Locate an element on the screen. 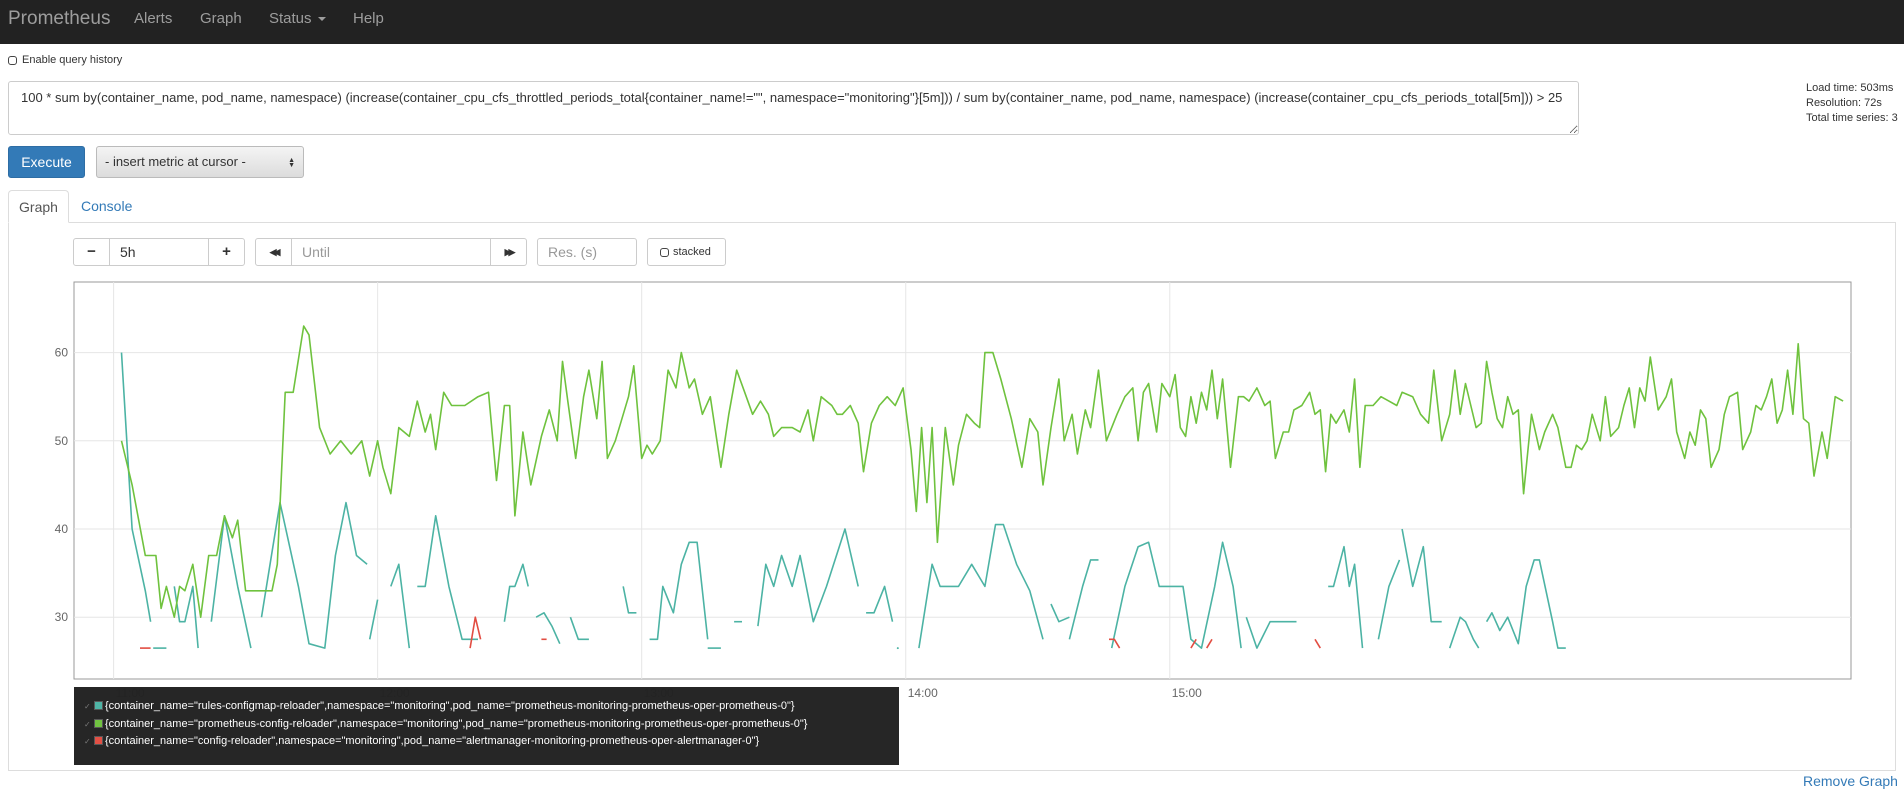  x-tick-label: 15:00 is located at coordinates (1187, 693).